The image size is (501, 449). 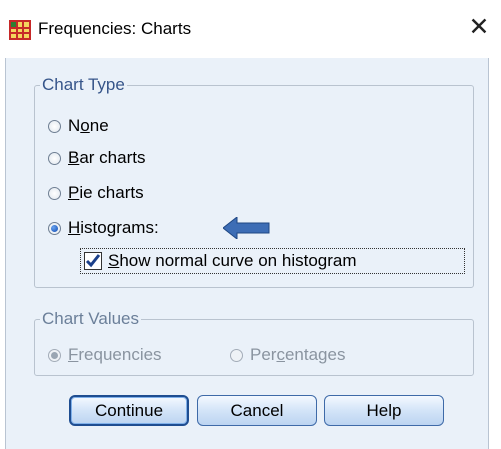 I want to click on radio-none-control, so click(x=54, y=126).